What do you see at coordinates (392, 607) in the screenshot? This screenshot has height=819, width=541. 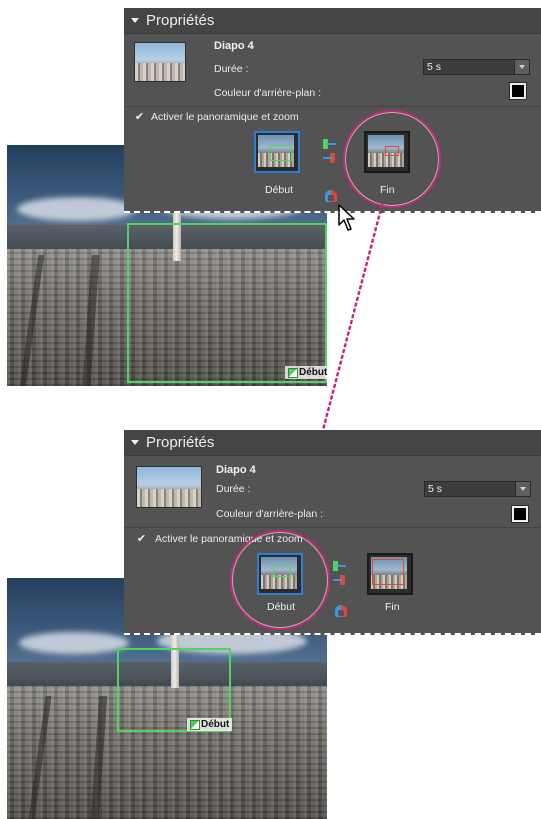 I see `end-label: Fin` at bounding box center [392, 607].